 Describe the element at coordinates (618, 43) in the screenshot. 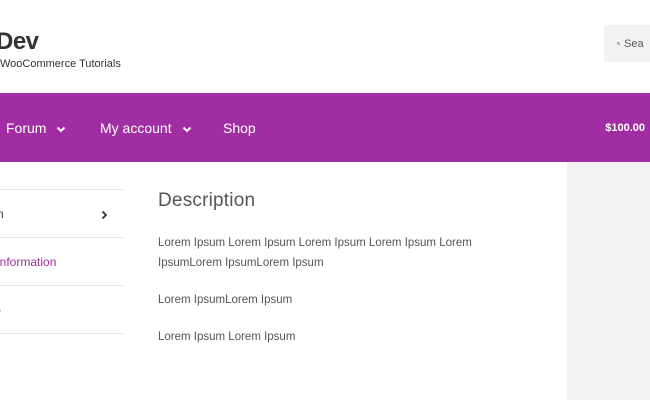

I see `search-icon` at that location.